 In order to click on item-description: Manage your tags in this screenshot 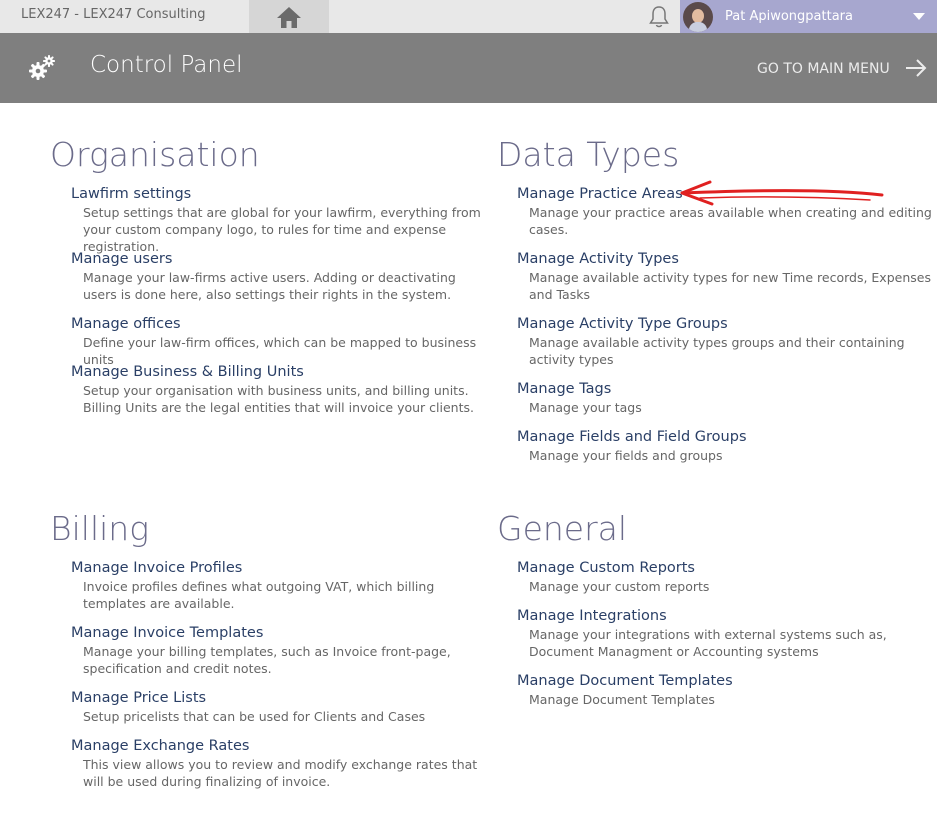, I will do `click(585, 407)`.